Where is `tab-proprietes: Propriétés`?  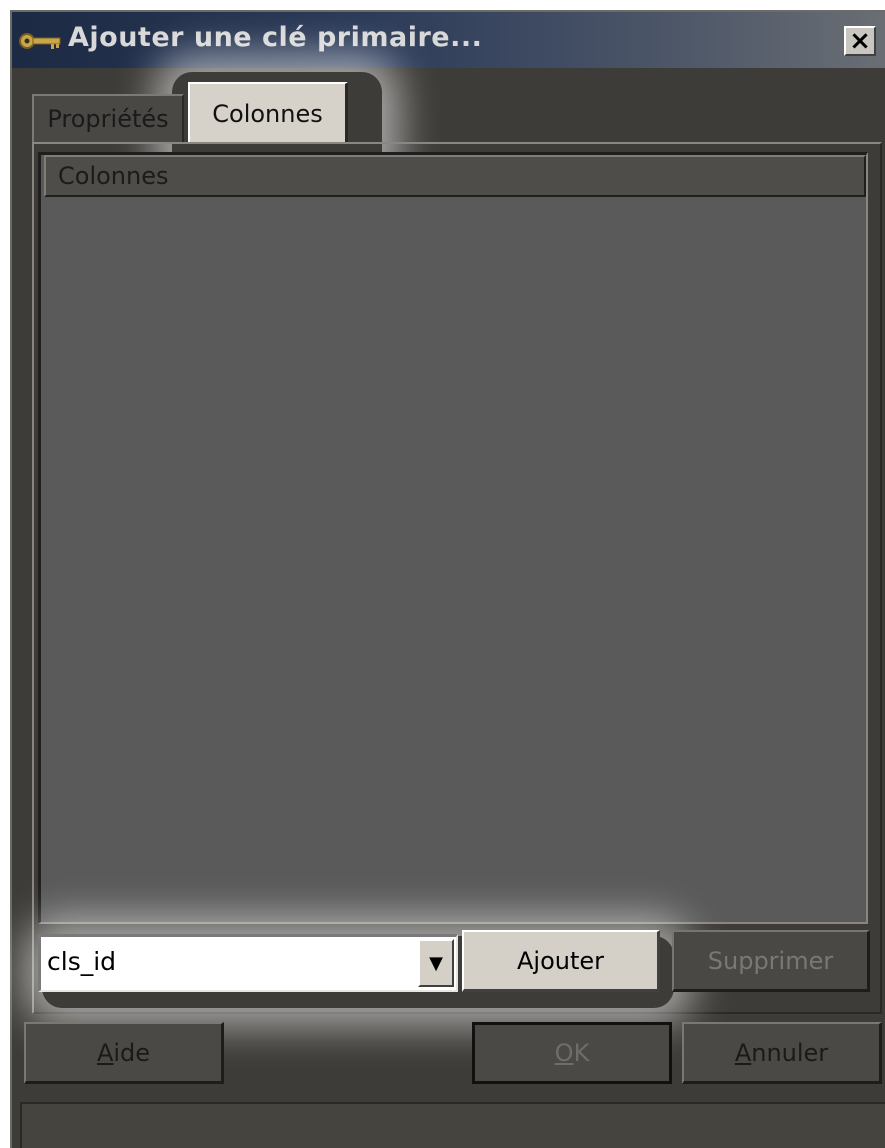 tab-proprietes: Propriétés is located at coordinates (108, 118).